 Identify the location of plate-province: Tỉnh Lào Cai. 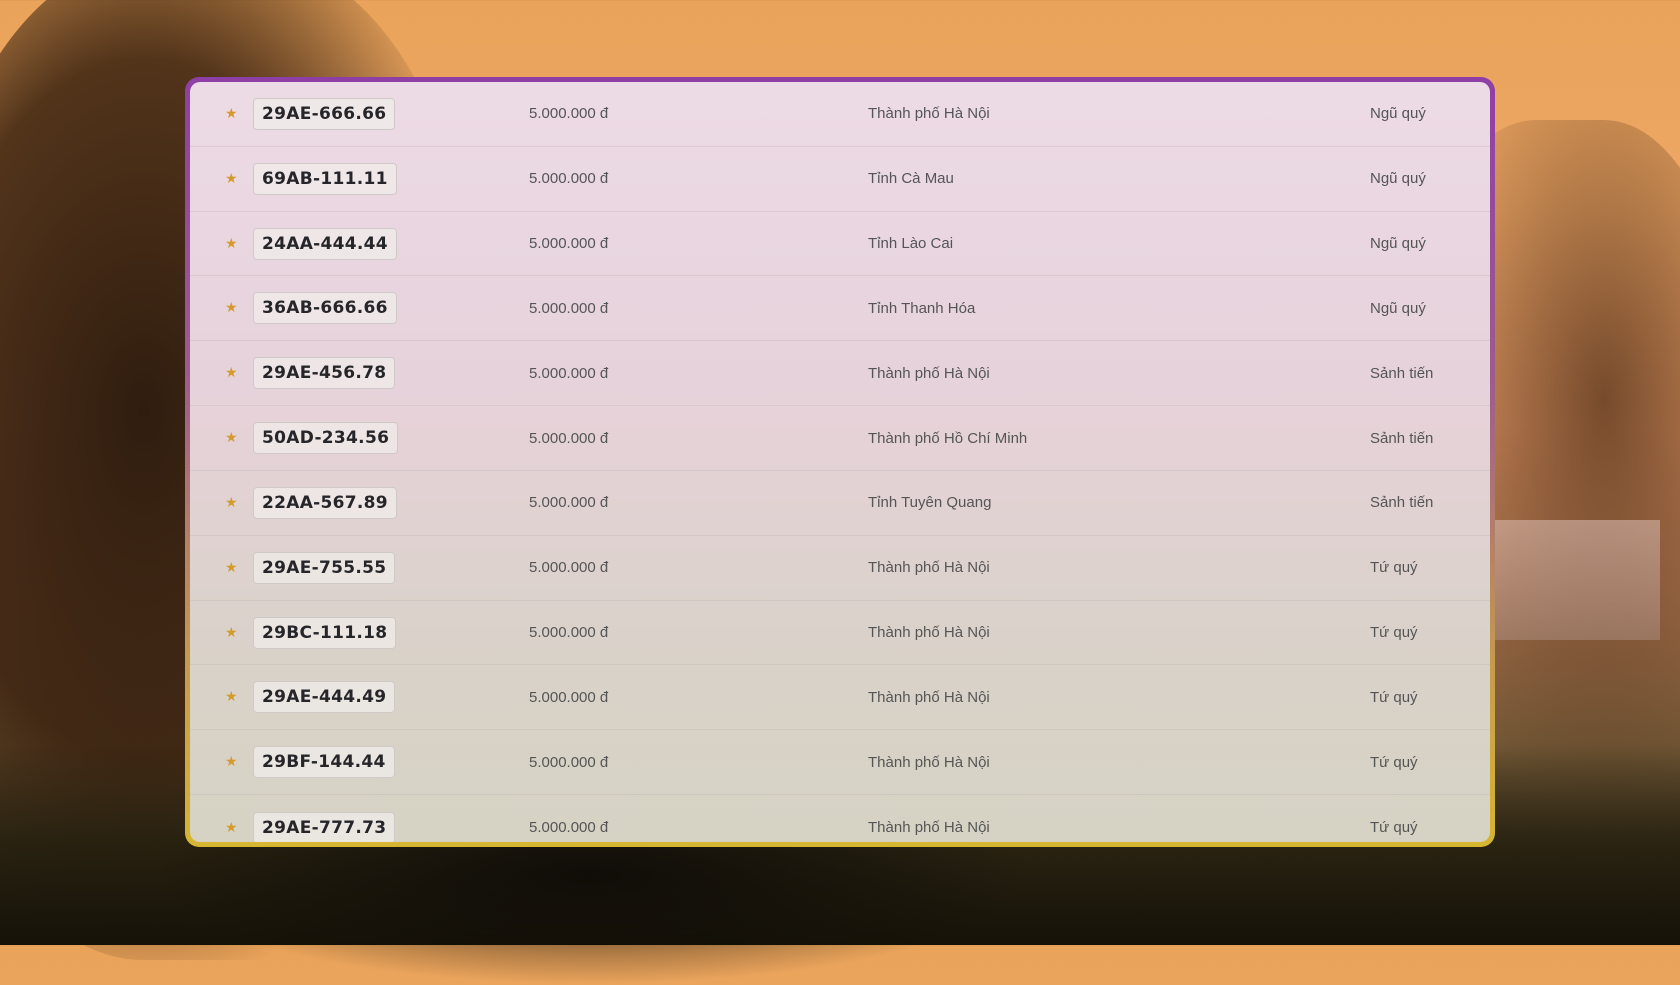
(911, 244).